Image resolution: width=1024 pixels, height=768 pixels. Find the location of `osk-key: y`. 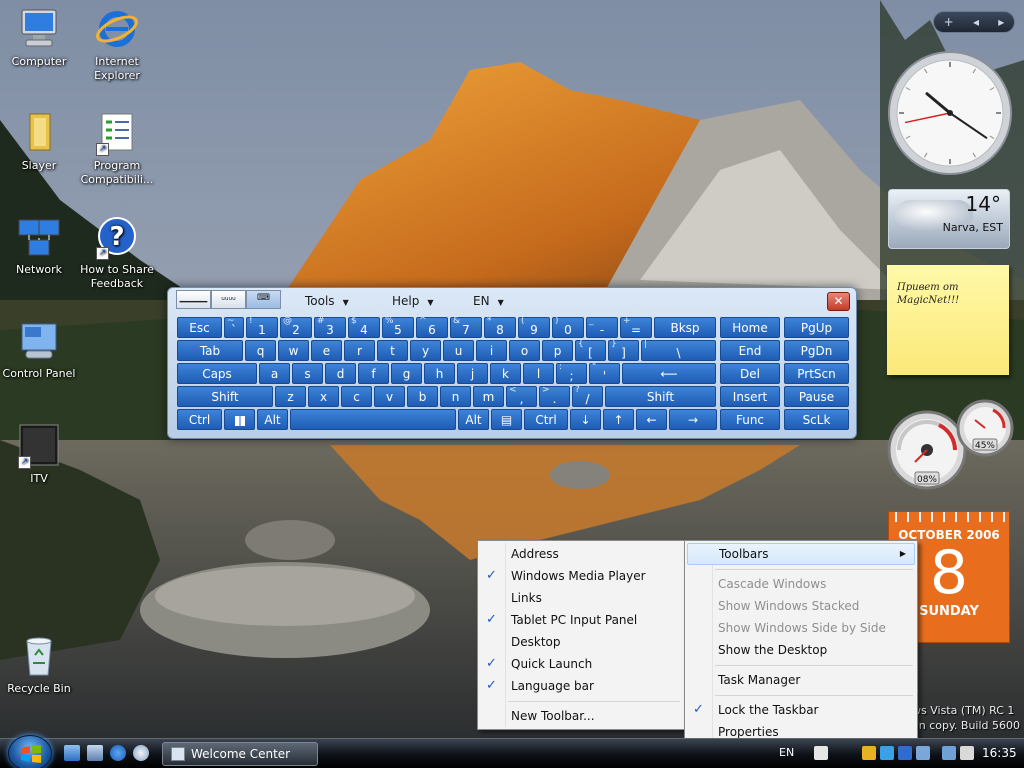

osk-key: y is located at coordinates (425, 350).